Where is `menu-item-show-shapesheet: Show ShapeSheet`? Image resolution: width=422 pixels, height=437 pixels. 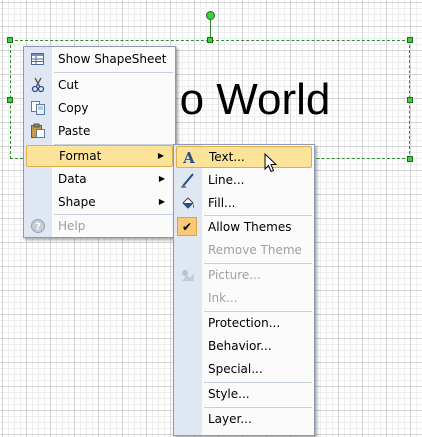 menu-item-show-shapesheet: Show ShapeSheet is located at coordinates (99, 59).